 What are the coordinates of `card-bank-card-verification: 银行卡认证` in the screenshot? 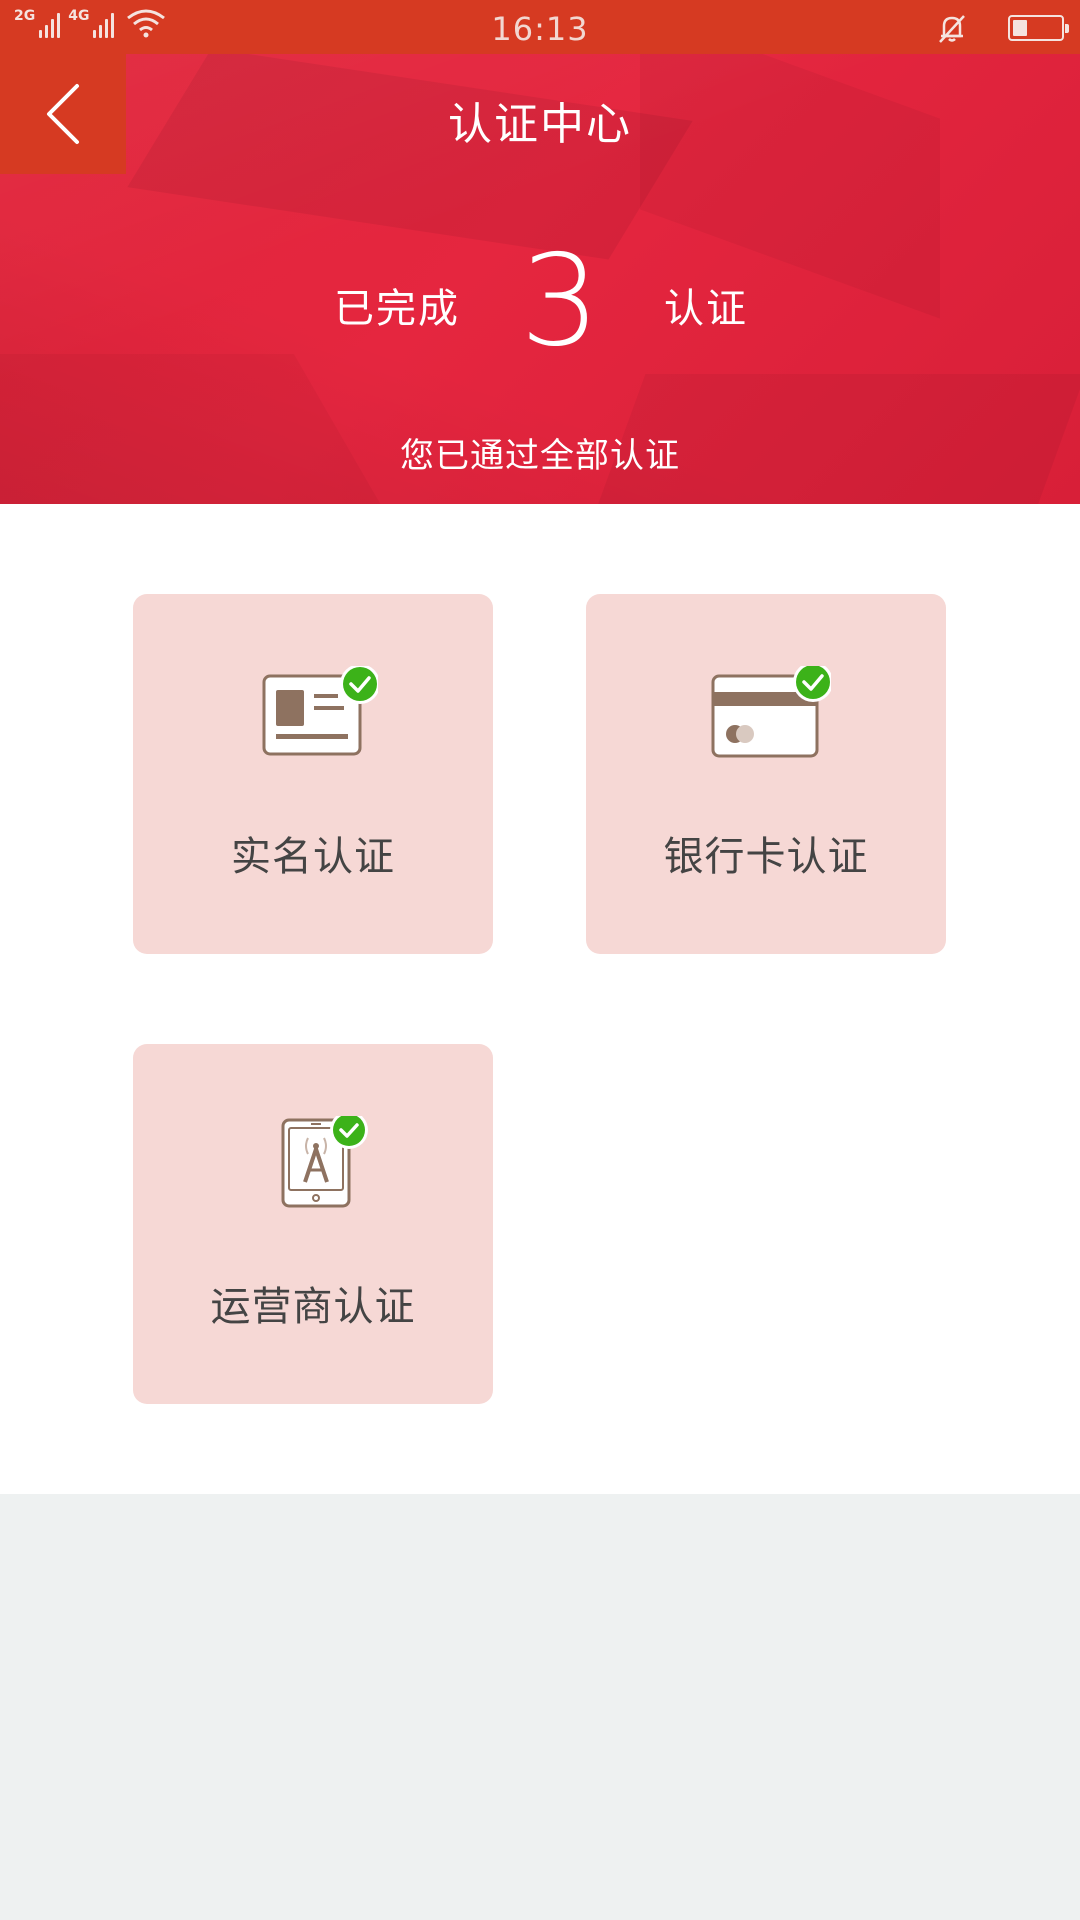 It's located at (766, 774).